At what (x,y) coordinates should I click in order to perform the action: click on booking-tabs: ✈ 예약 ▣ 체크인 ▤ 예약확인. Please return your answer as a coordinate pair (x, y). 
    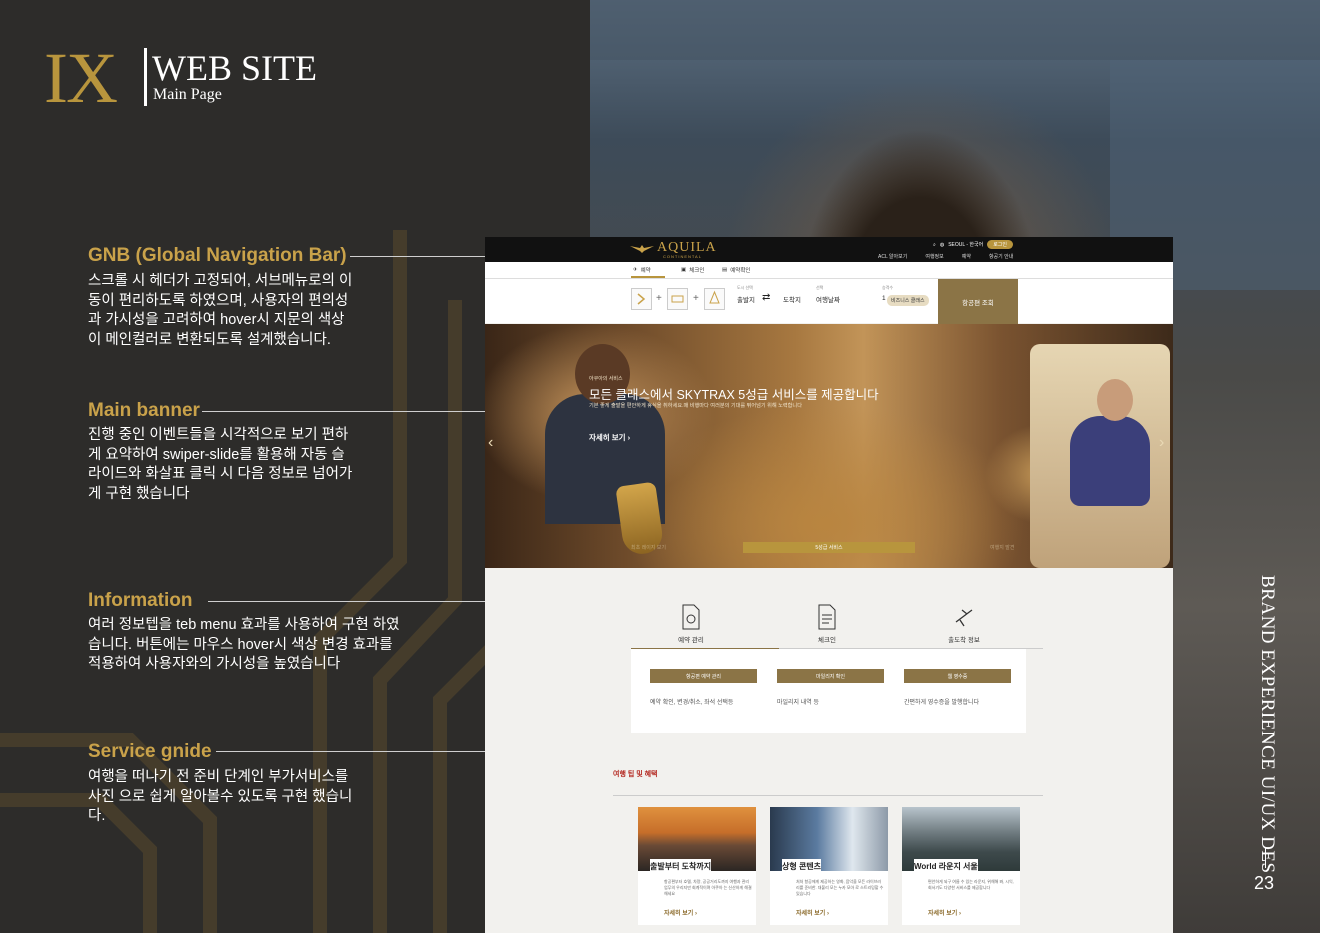
    Looking at the image, I should click on (829, 270).